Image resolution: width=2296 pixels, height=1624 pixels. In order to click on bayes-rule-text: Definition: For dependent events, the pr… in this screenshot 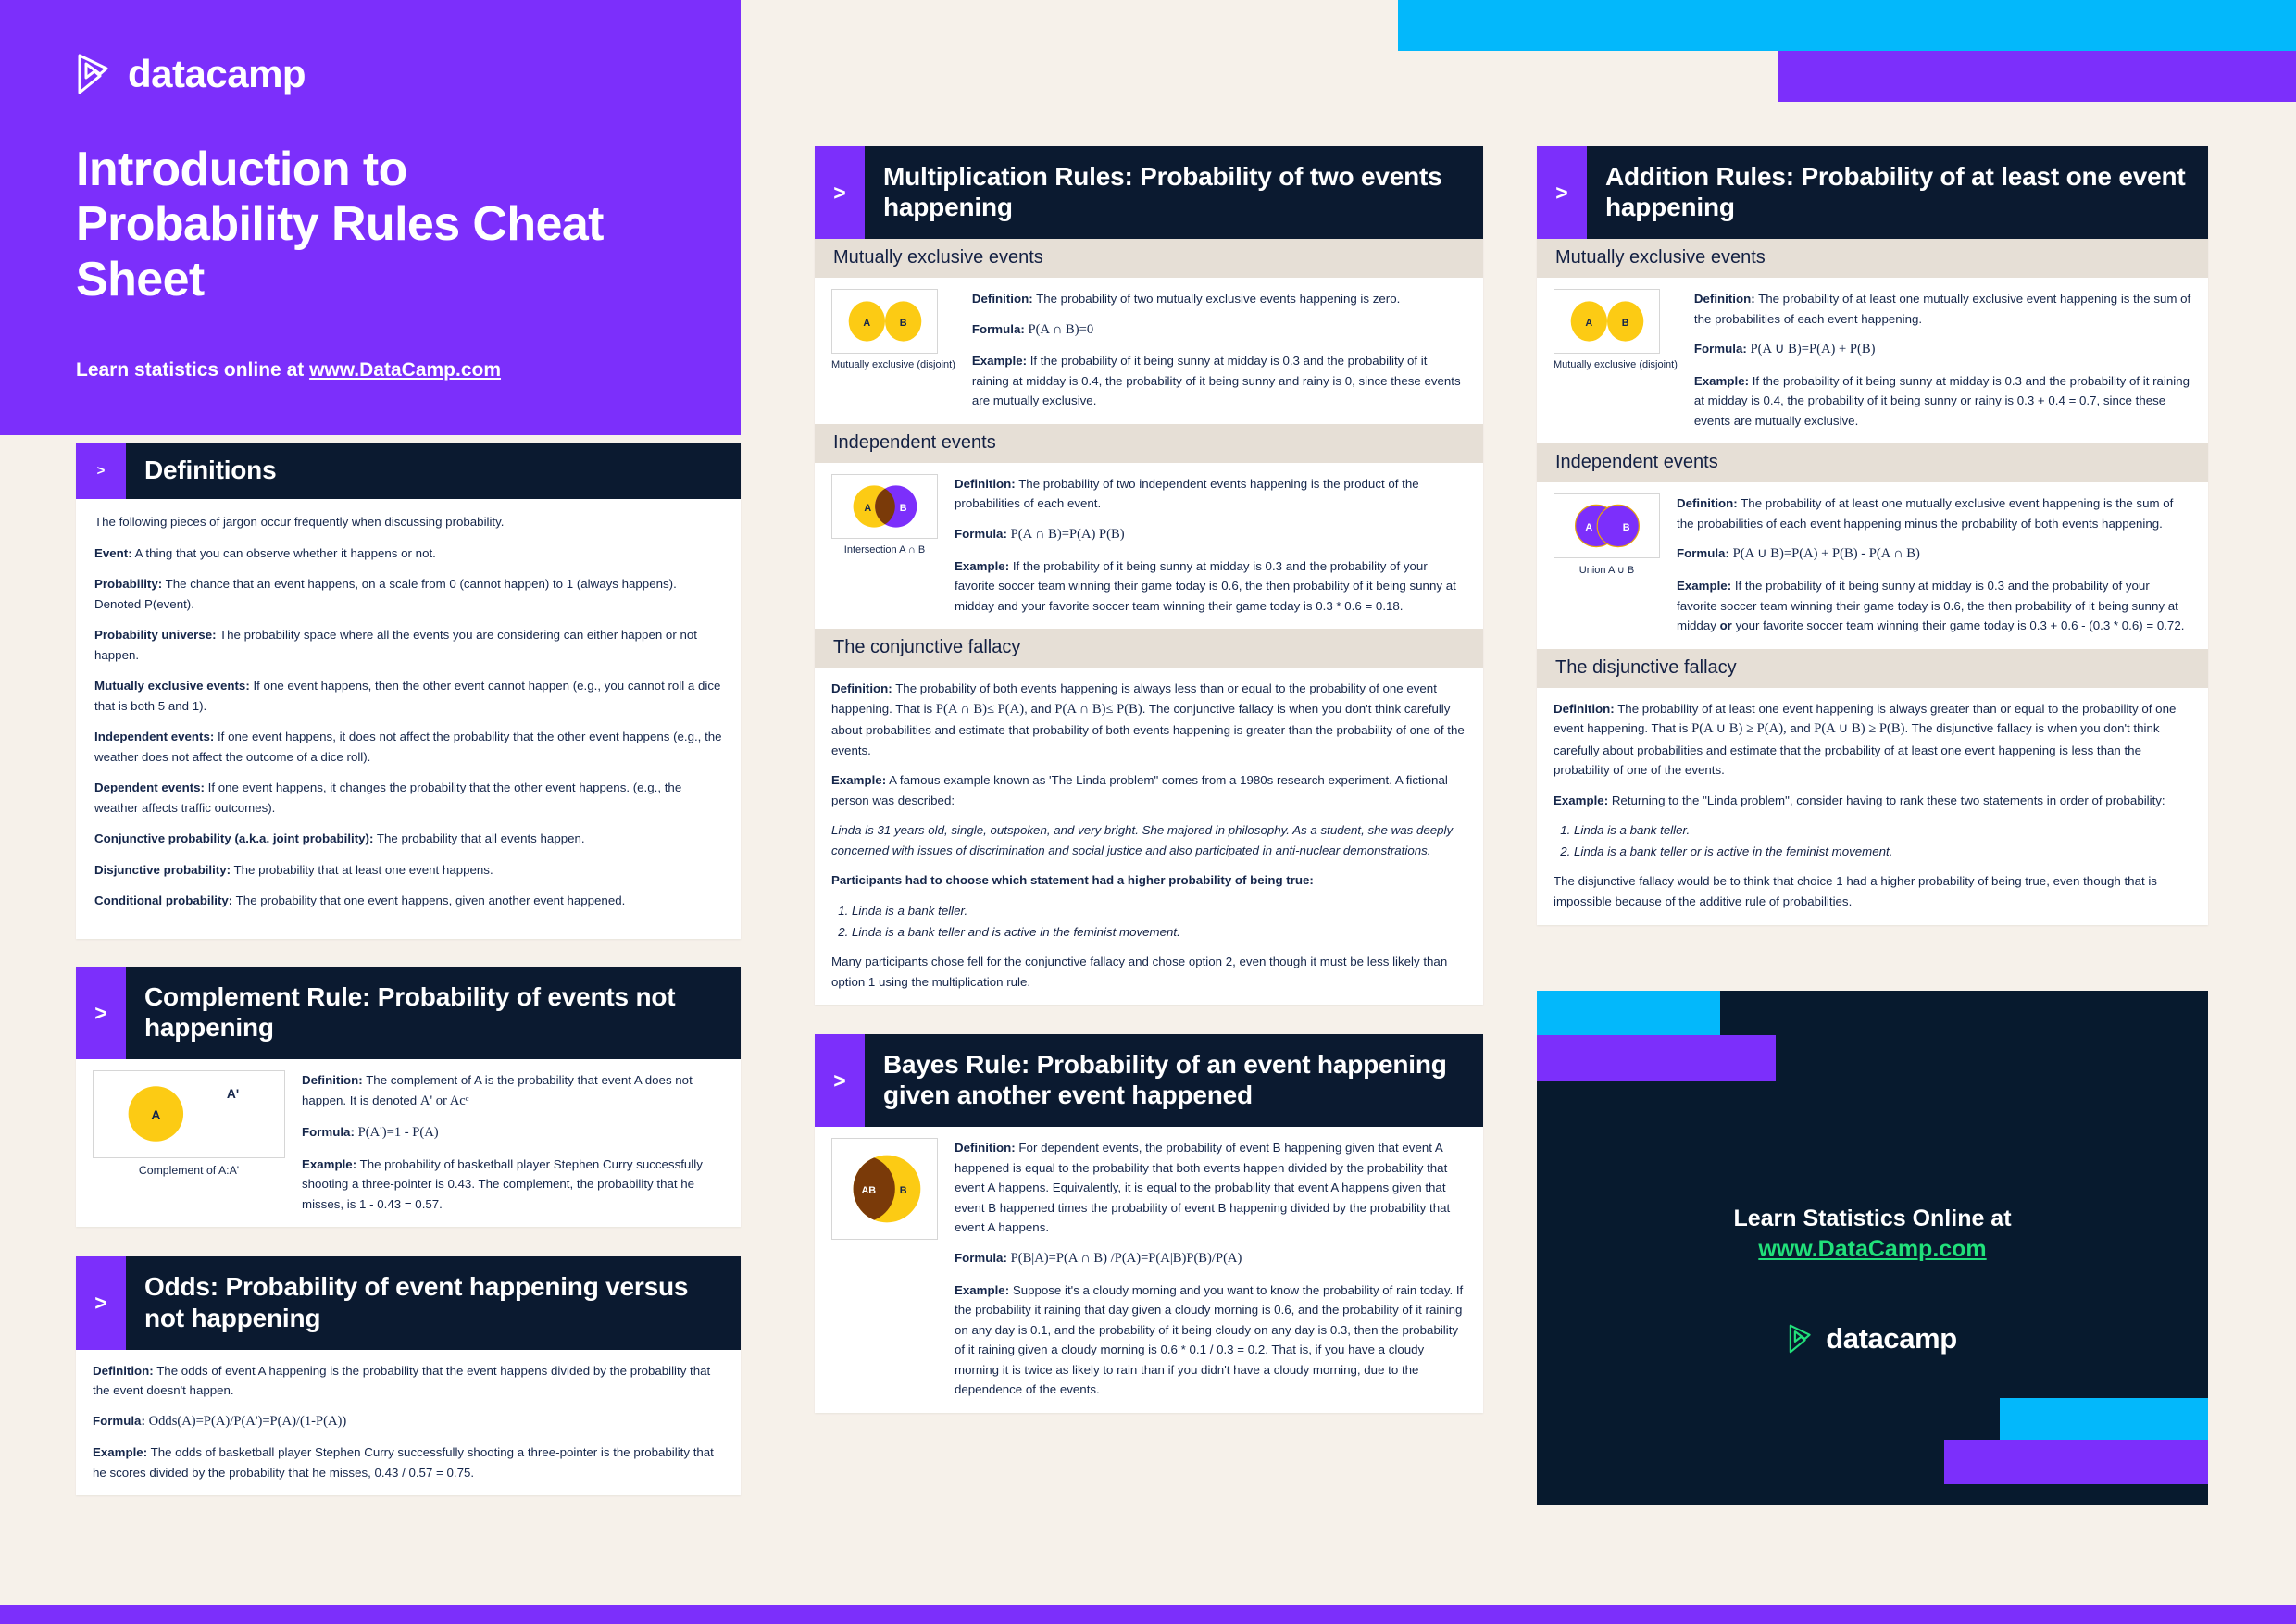, I will do `click(1210, 1268)`.